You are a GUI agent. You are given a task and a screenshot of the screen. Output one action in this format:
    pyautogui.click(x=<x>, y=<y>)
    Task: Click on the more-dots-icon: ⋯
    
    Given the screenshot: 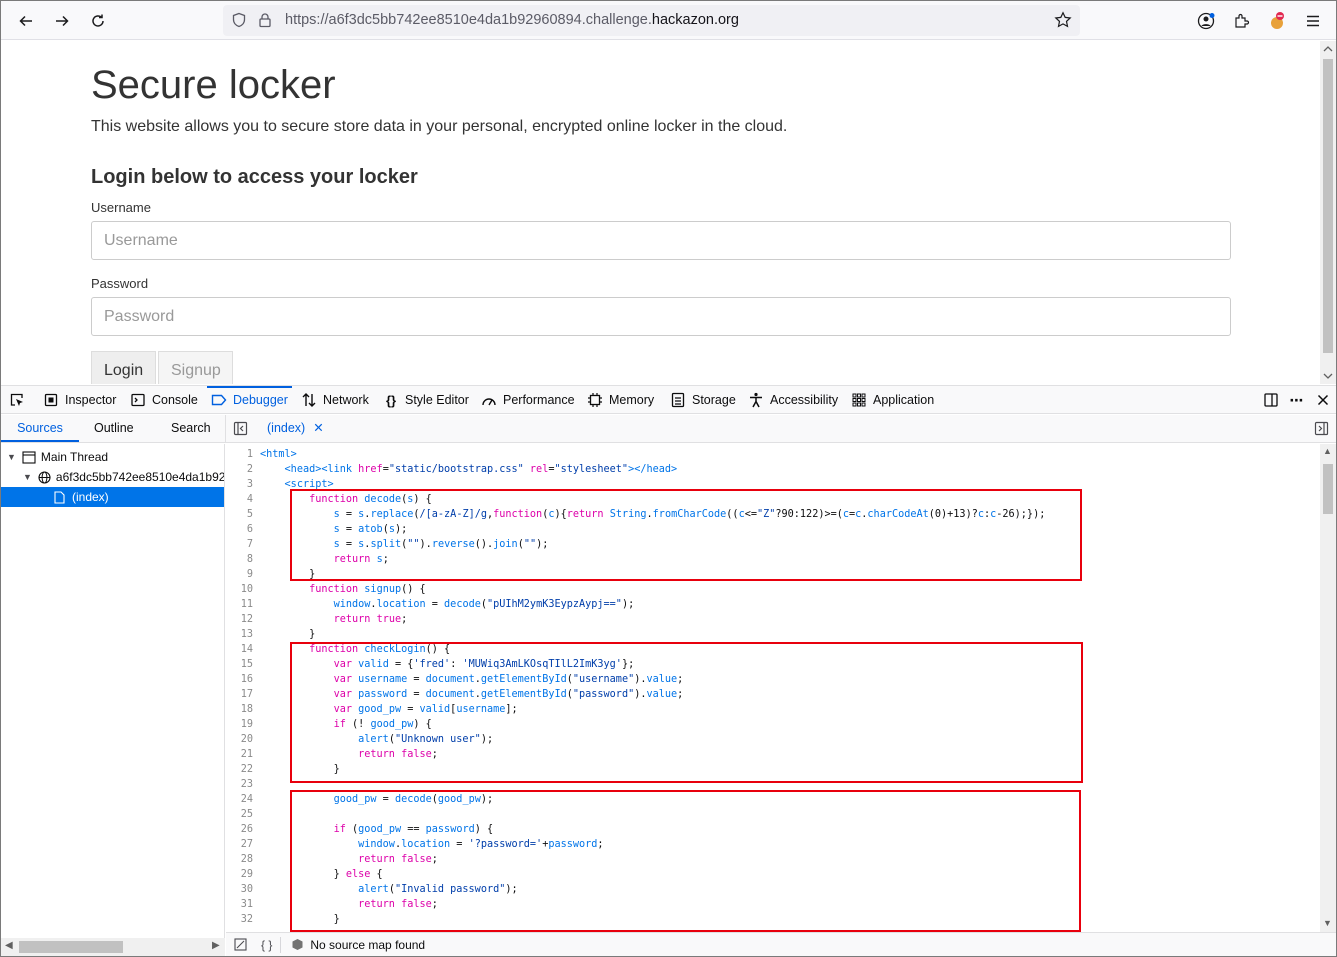 What is the action you would take?
    pyautogui.click(x=1297, y=399)
    